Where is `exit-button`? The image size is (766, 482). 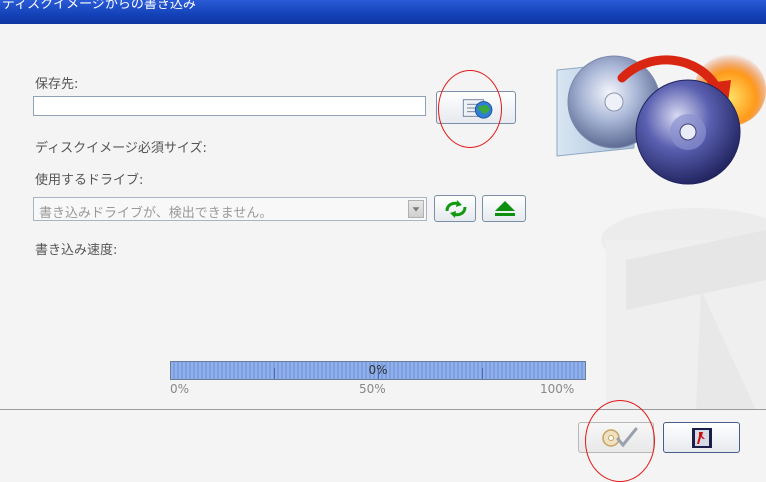
exit-button is located at coordinates (701, 437).